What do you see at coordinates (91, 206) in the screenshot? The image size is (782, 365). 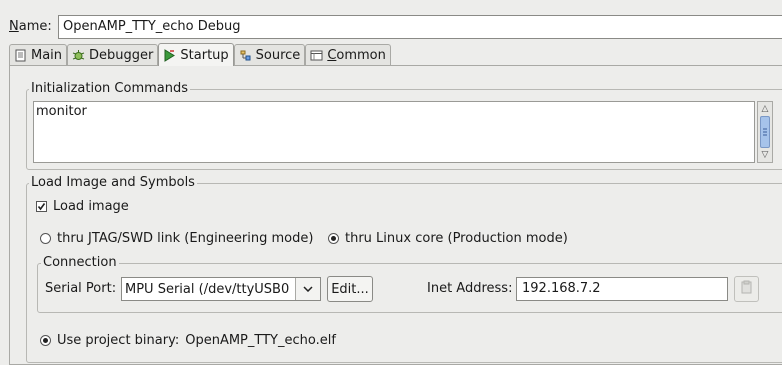 I see `load-image-label: Load image` at bounding box center [91, 206].